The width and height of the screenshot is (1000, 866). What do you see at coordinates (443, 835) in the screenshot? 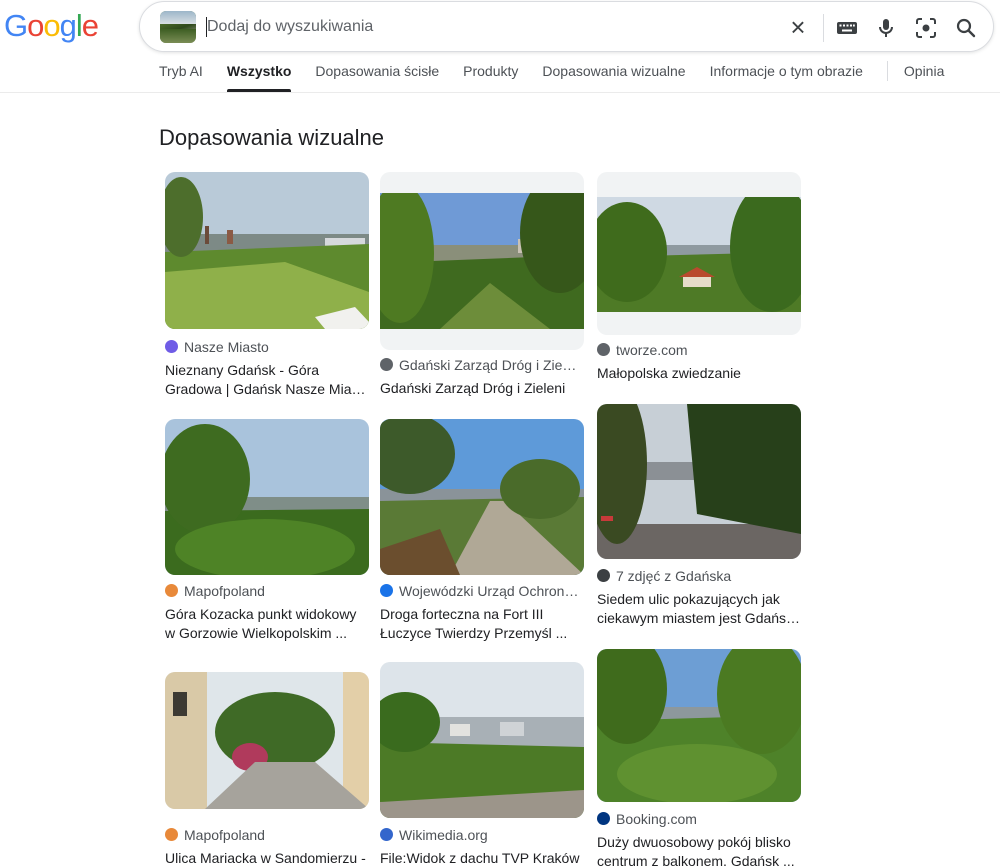
I see `source-label: Wikimedia.org` at bounding box center [443, 835].